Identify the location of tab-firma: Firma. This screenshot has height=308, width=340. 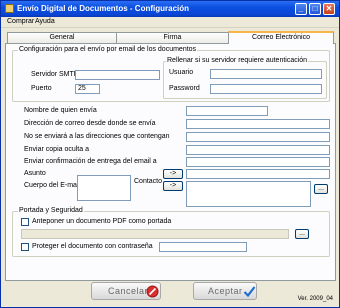
(172, 37).